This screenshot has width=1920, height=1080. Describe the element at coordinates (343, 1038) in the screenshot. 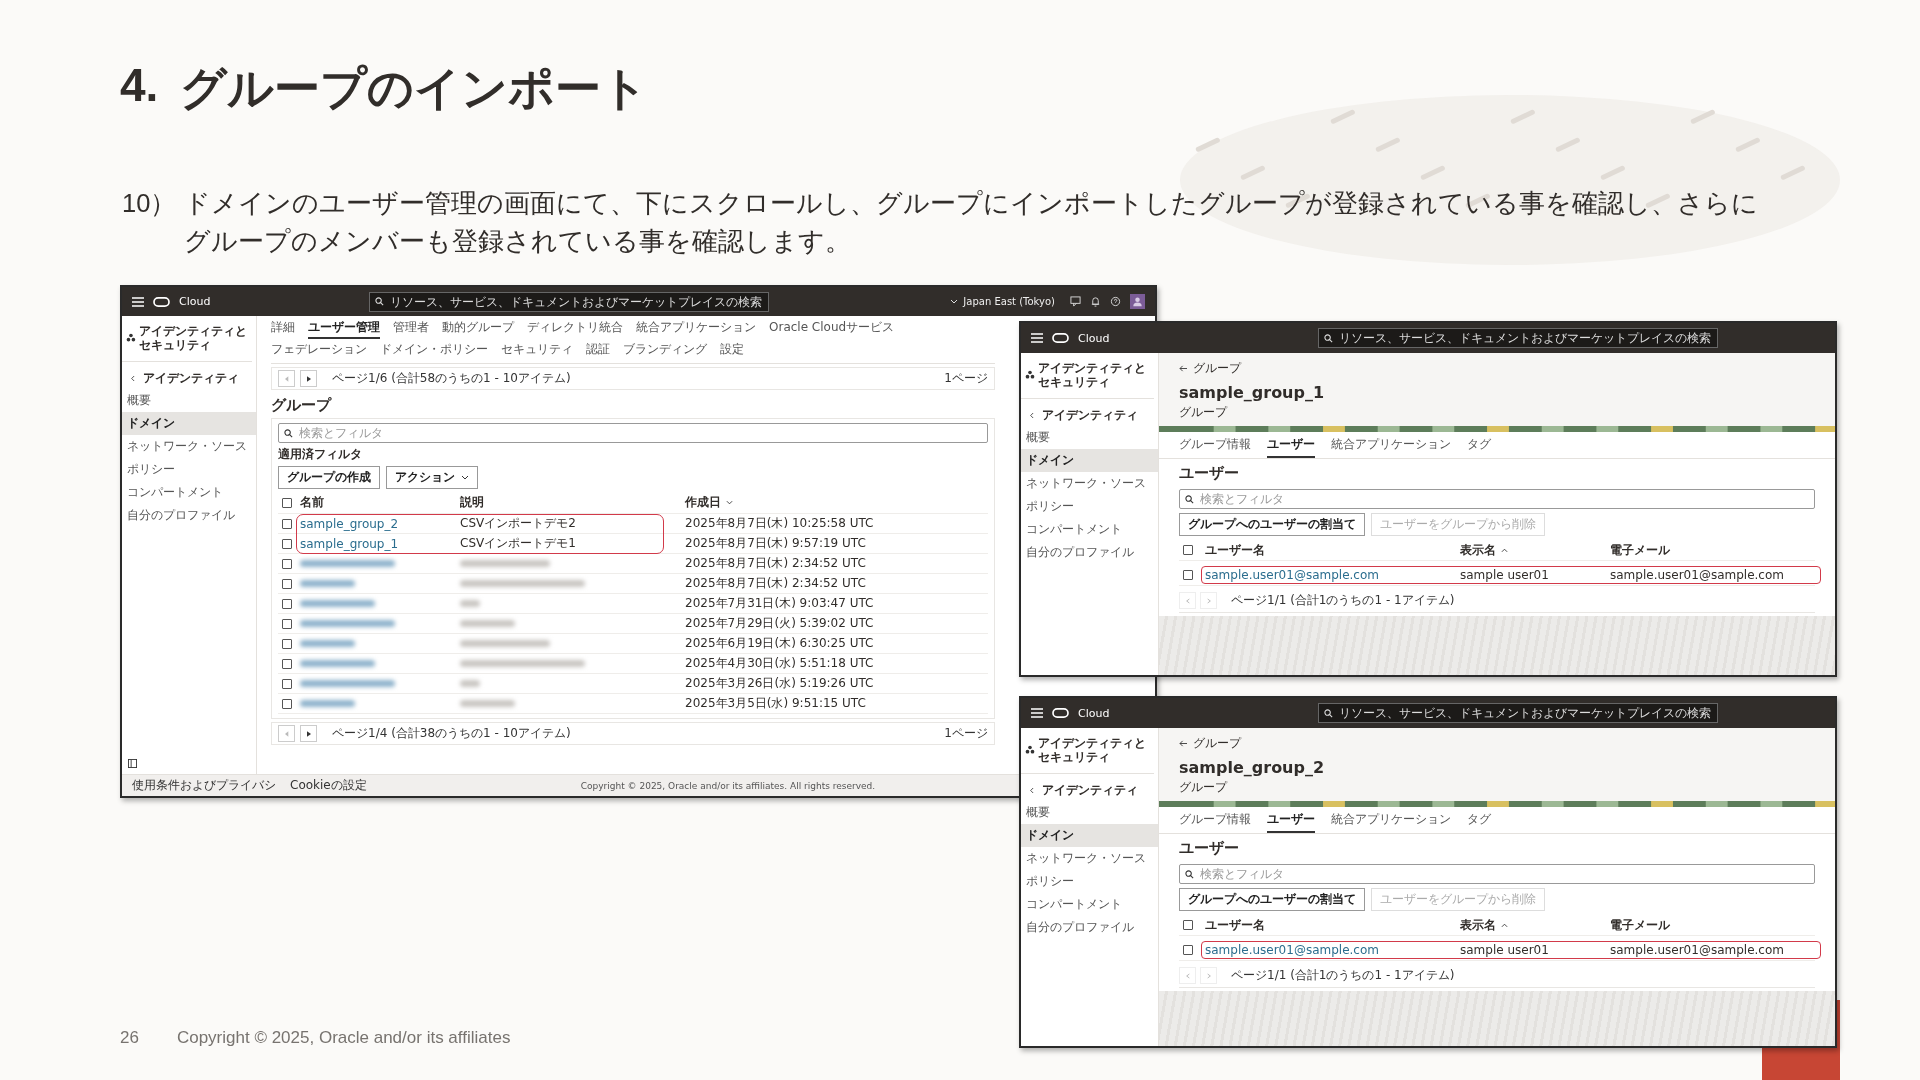

I see `copyright-text: Copyright © 2025, Oracle and/or its affiliates` at that location.